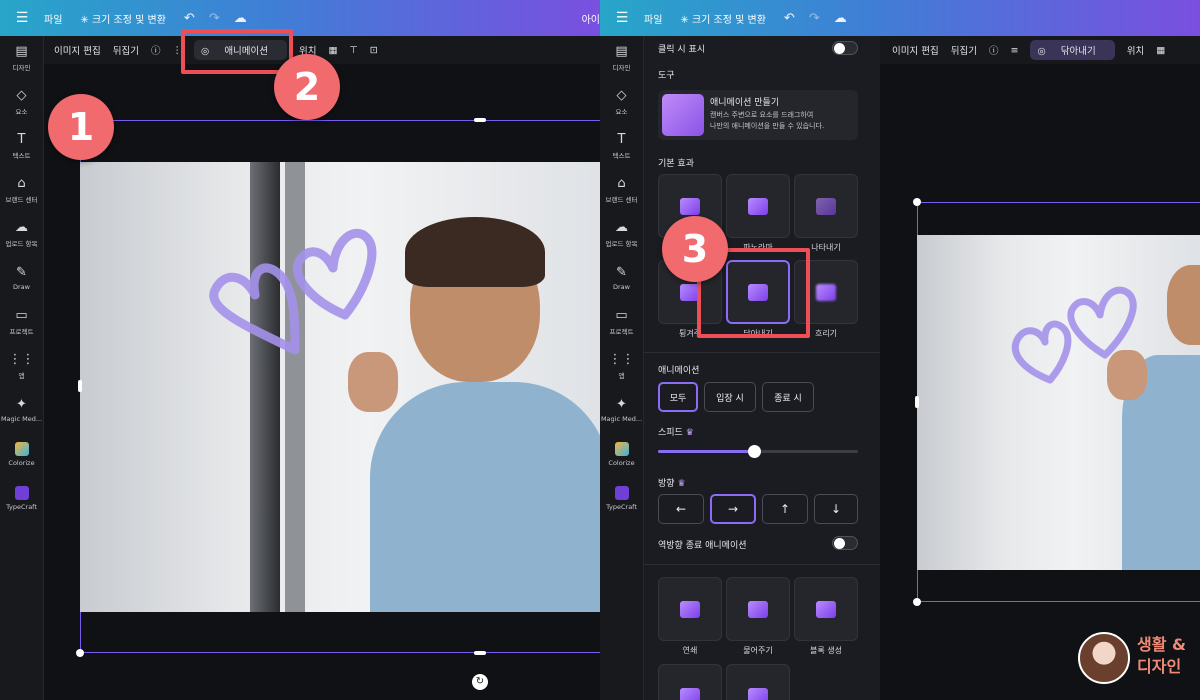 This screenshot has width=1200, height=700. Describe the element at coordinates (762, 564) in the screenshot. I see `divider` at that location.